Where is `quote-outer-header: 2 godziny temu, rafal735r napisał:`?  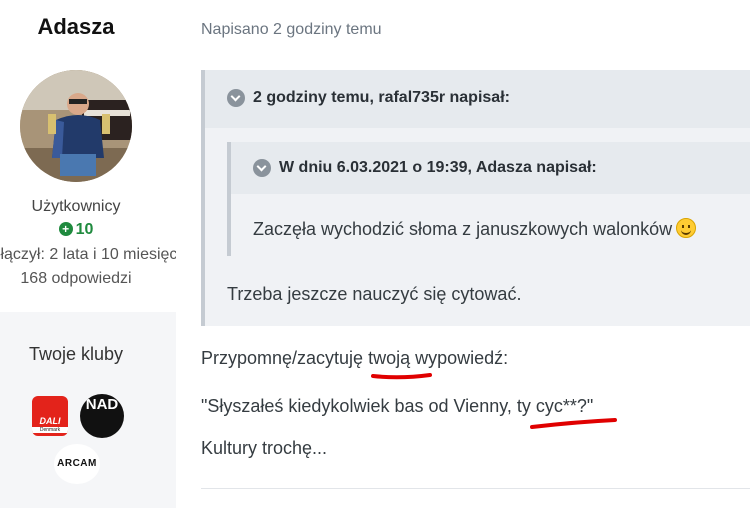 quote-outer-header: 2 godziny temu, rafal735r napisał: is located at coordinates (477, 99).